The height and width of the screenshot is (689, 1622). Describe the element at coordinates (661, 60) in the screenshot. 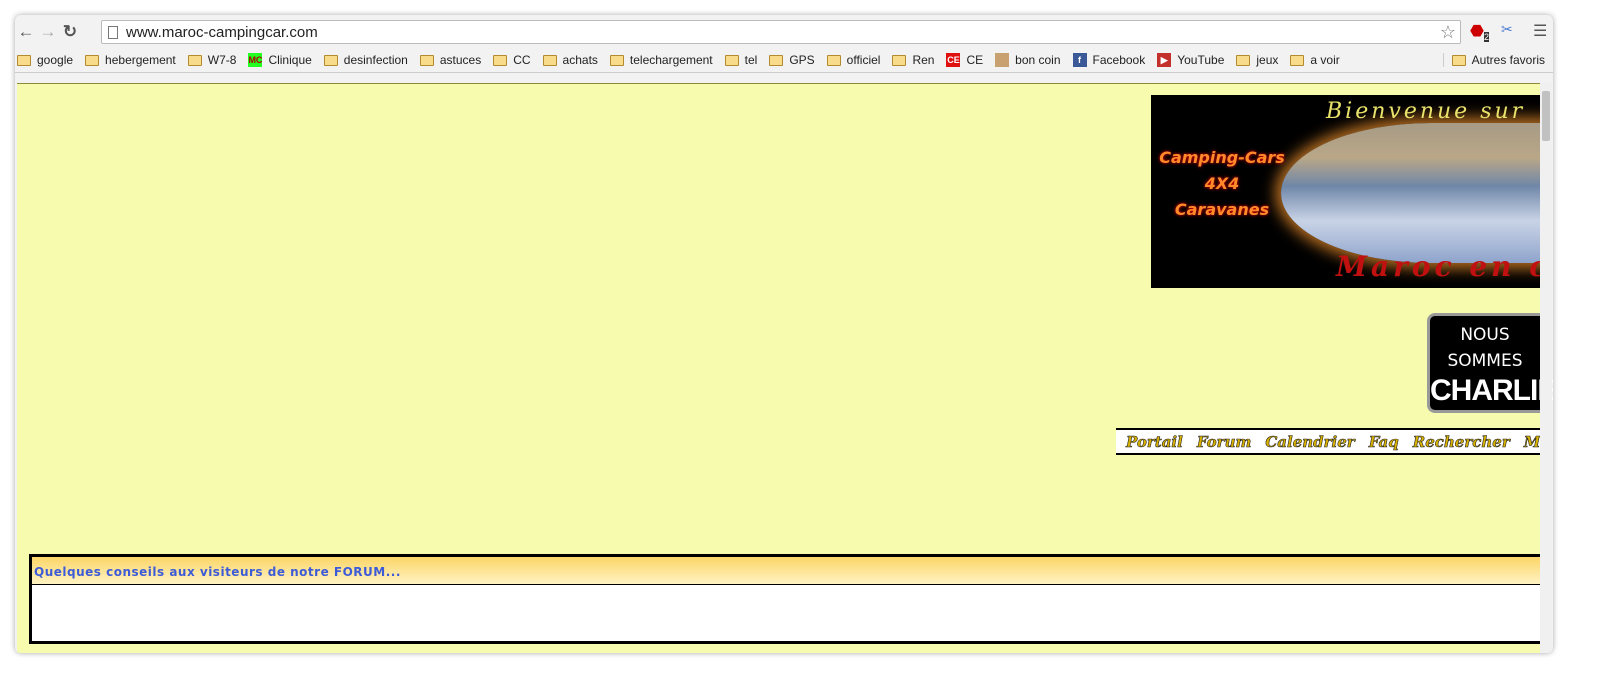

I see `bookmark-telechargement: telechargement` at that location.